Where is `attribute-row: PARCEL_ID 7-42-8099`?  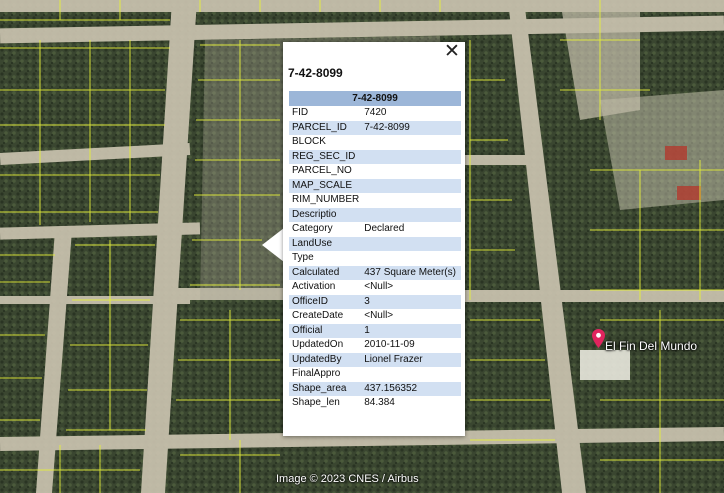
attribute-row: PARCEL_ID 7-42-8099 is located at coordinates (375, 127).